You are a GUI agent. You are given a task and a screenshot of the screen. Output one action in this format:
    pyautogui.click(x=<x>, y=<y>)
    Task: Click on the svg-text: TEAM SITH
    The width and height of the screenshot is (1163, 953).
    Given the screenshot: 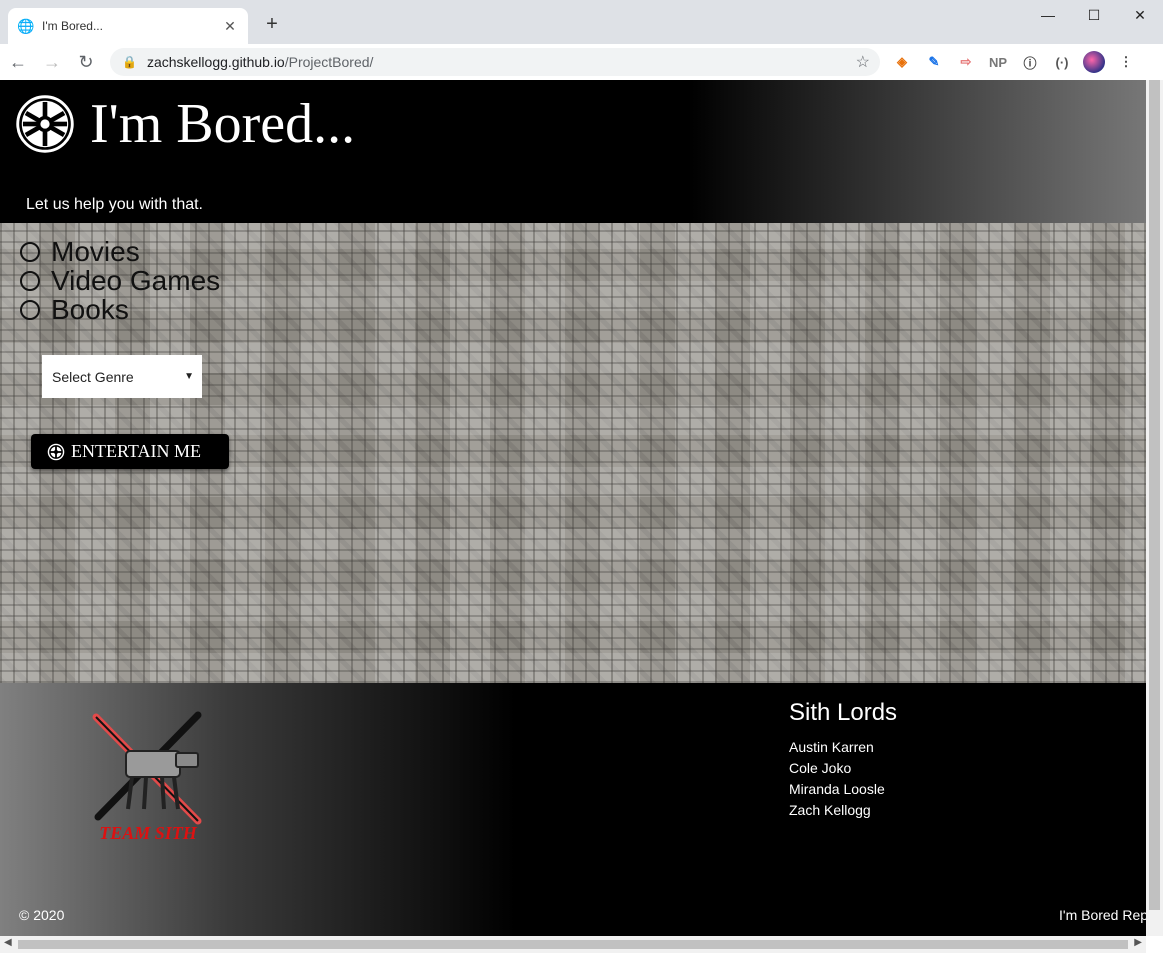 What is the action you would take?
    pyautogui.click(x=148, y=833)
    